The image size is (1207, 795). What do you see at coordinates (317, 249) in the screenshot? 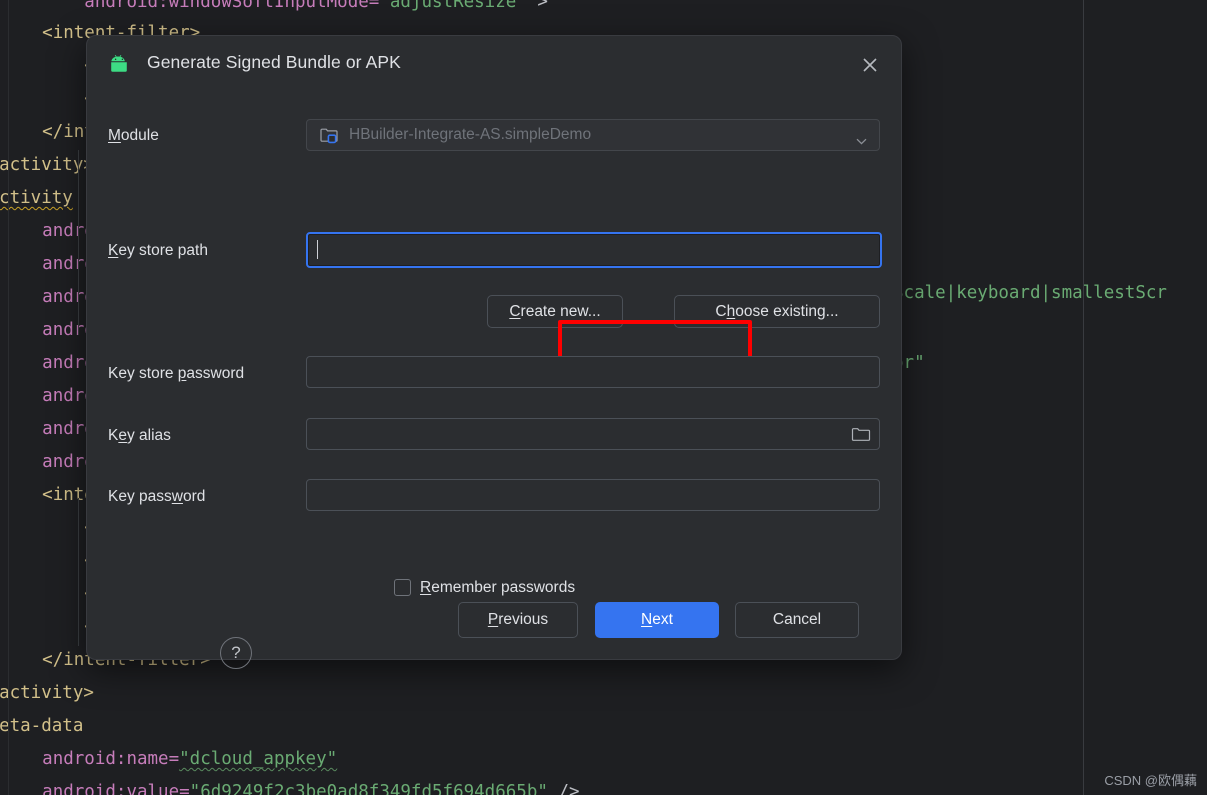
I see `text-caret` at bounding box center [317, 249].